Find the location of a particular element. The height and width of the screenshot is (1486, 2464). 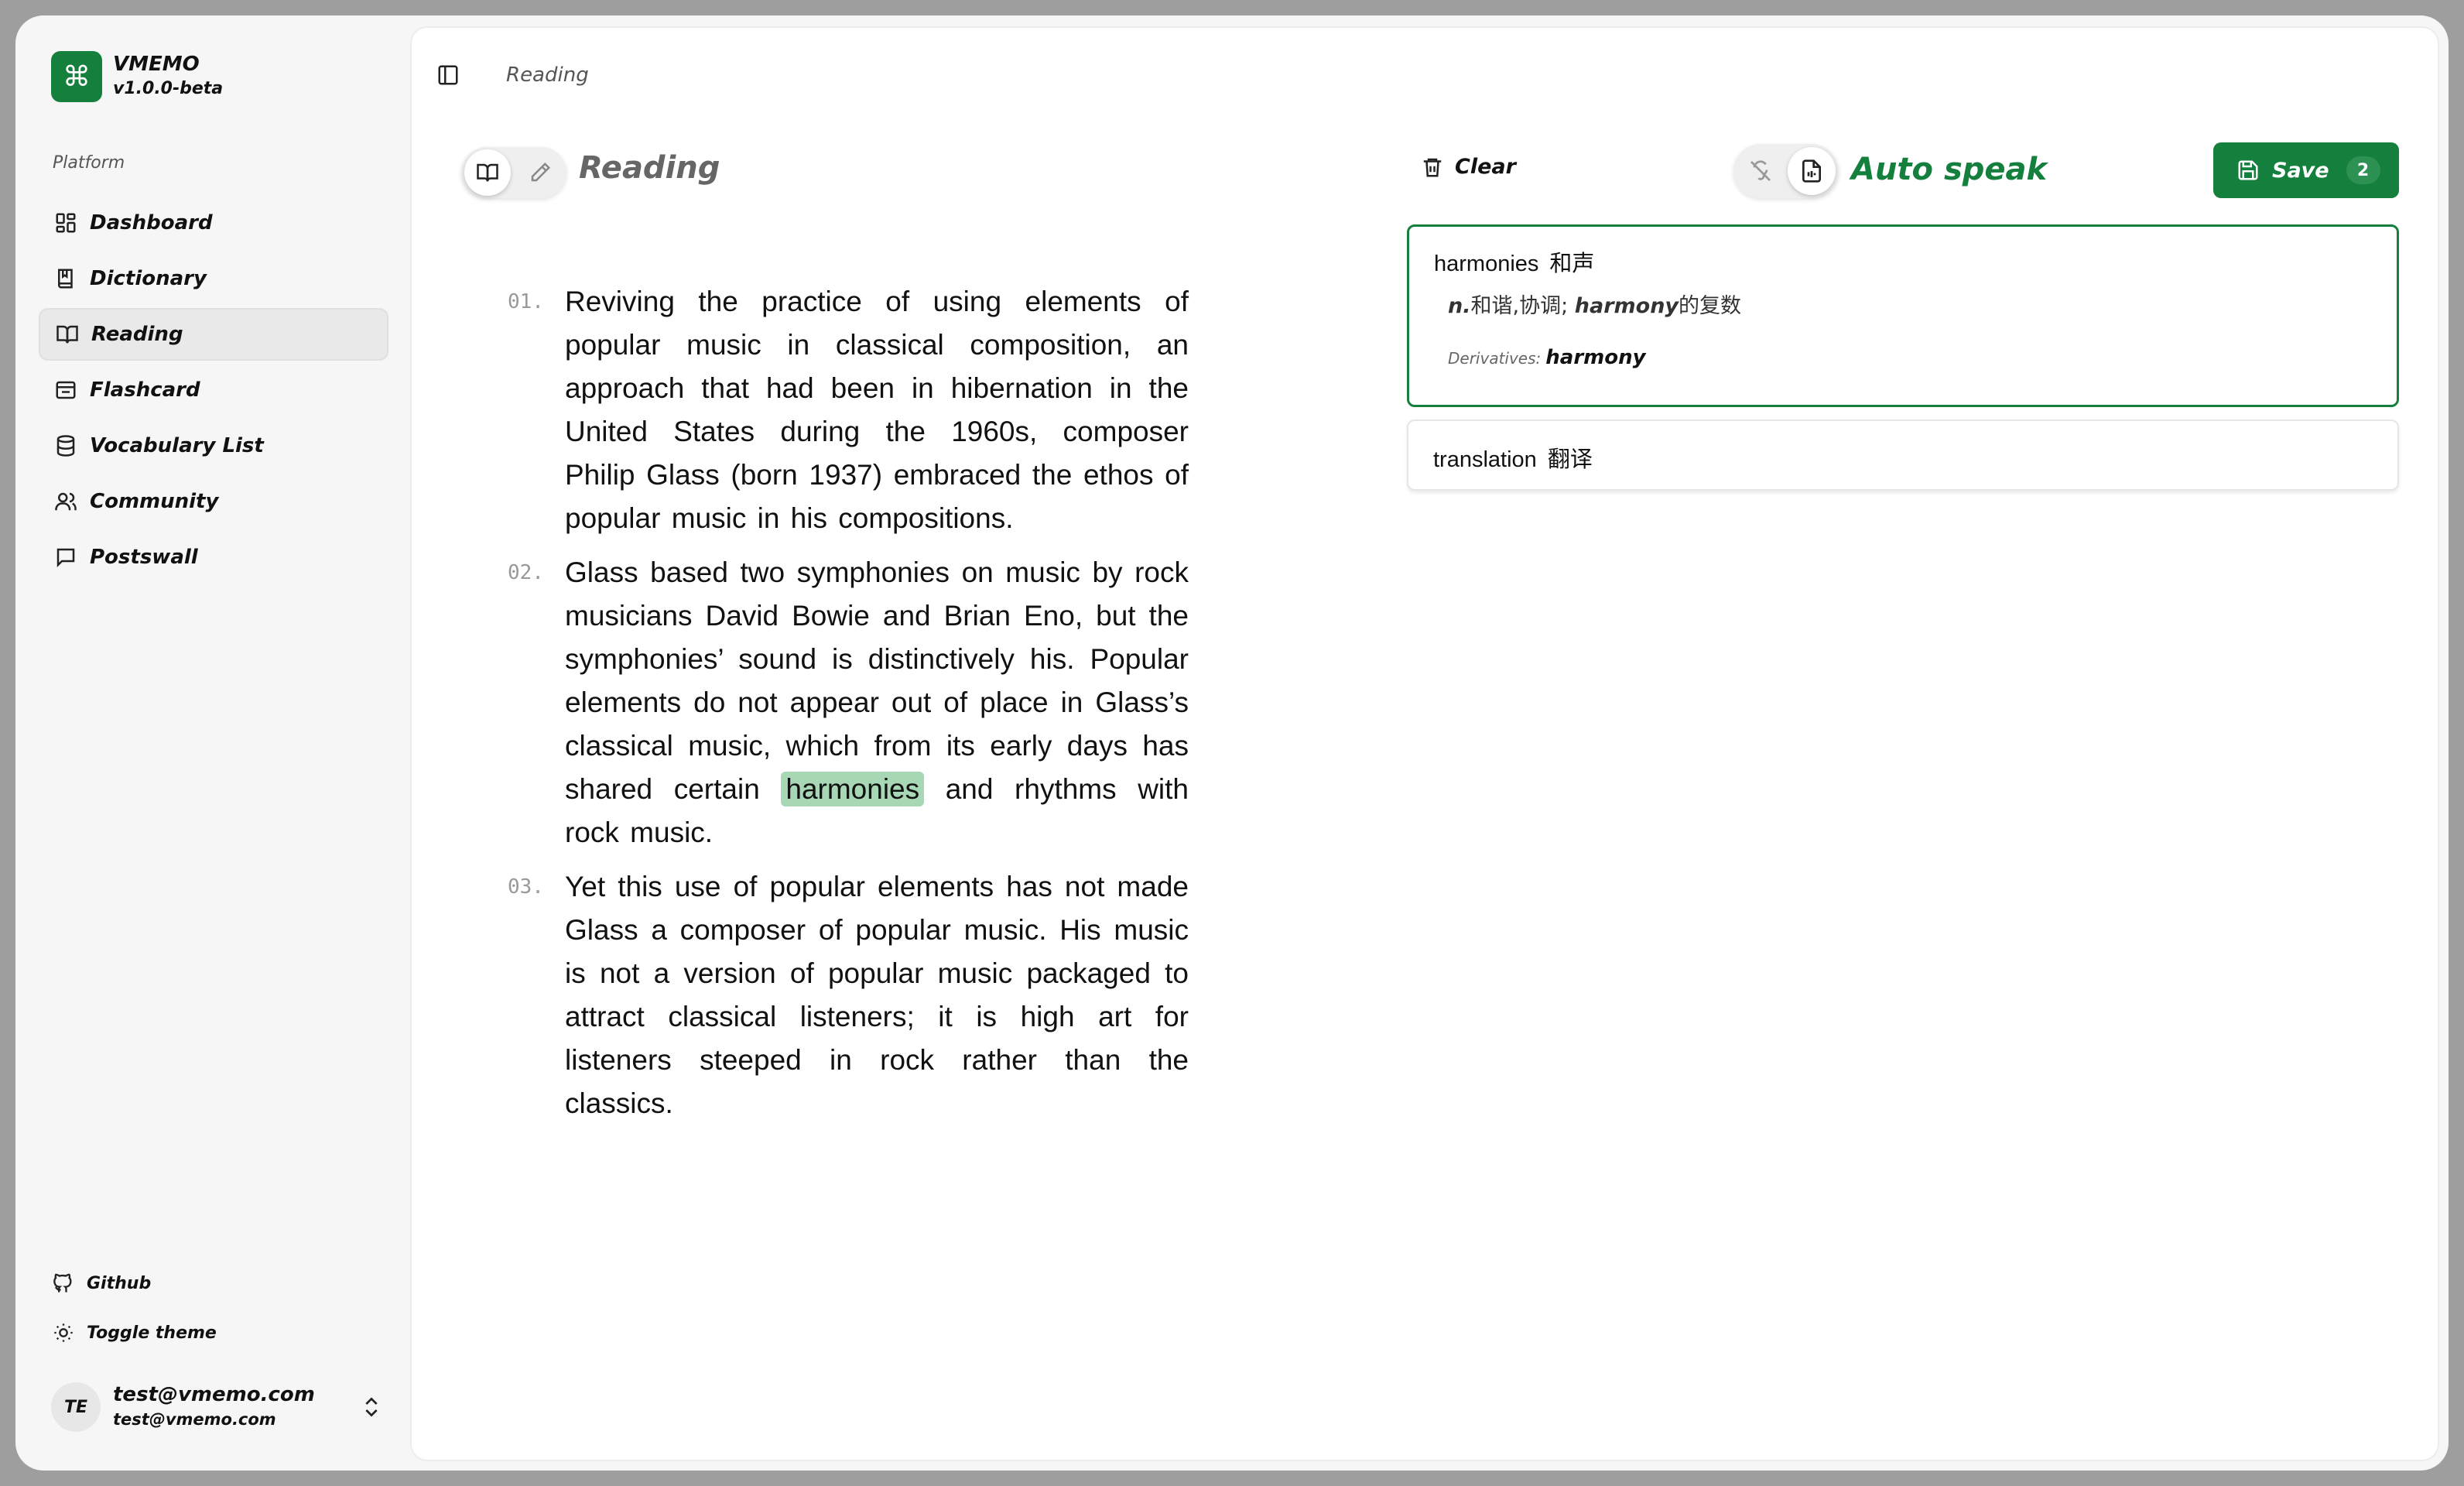

toggle-theme-button: Toggle theme is located at coordinates (135, 1333).